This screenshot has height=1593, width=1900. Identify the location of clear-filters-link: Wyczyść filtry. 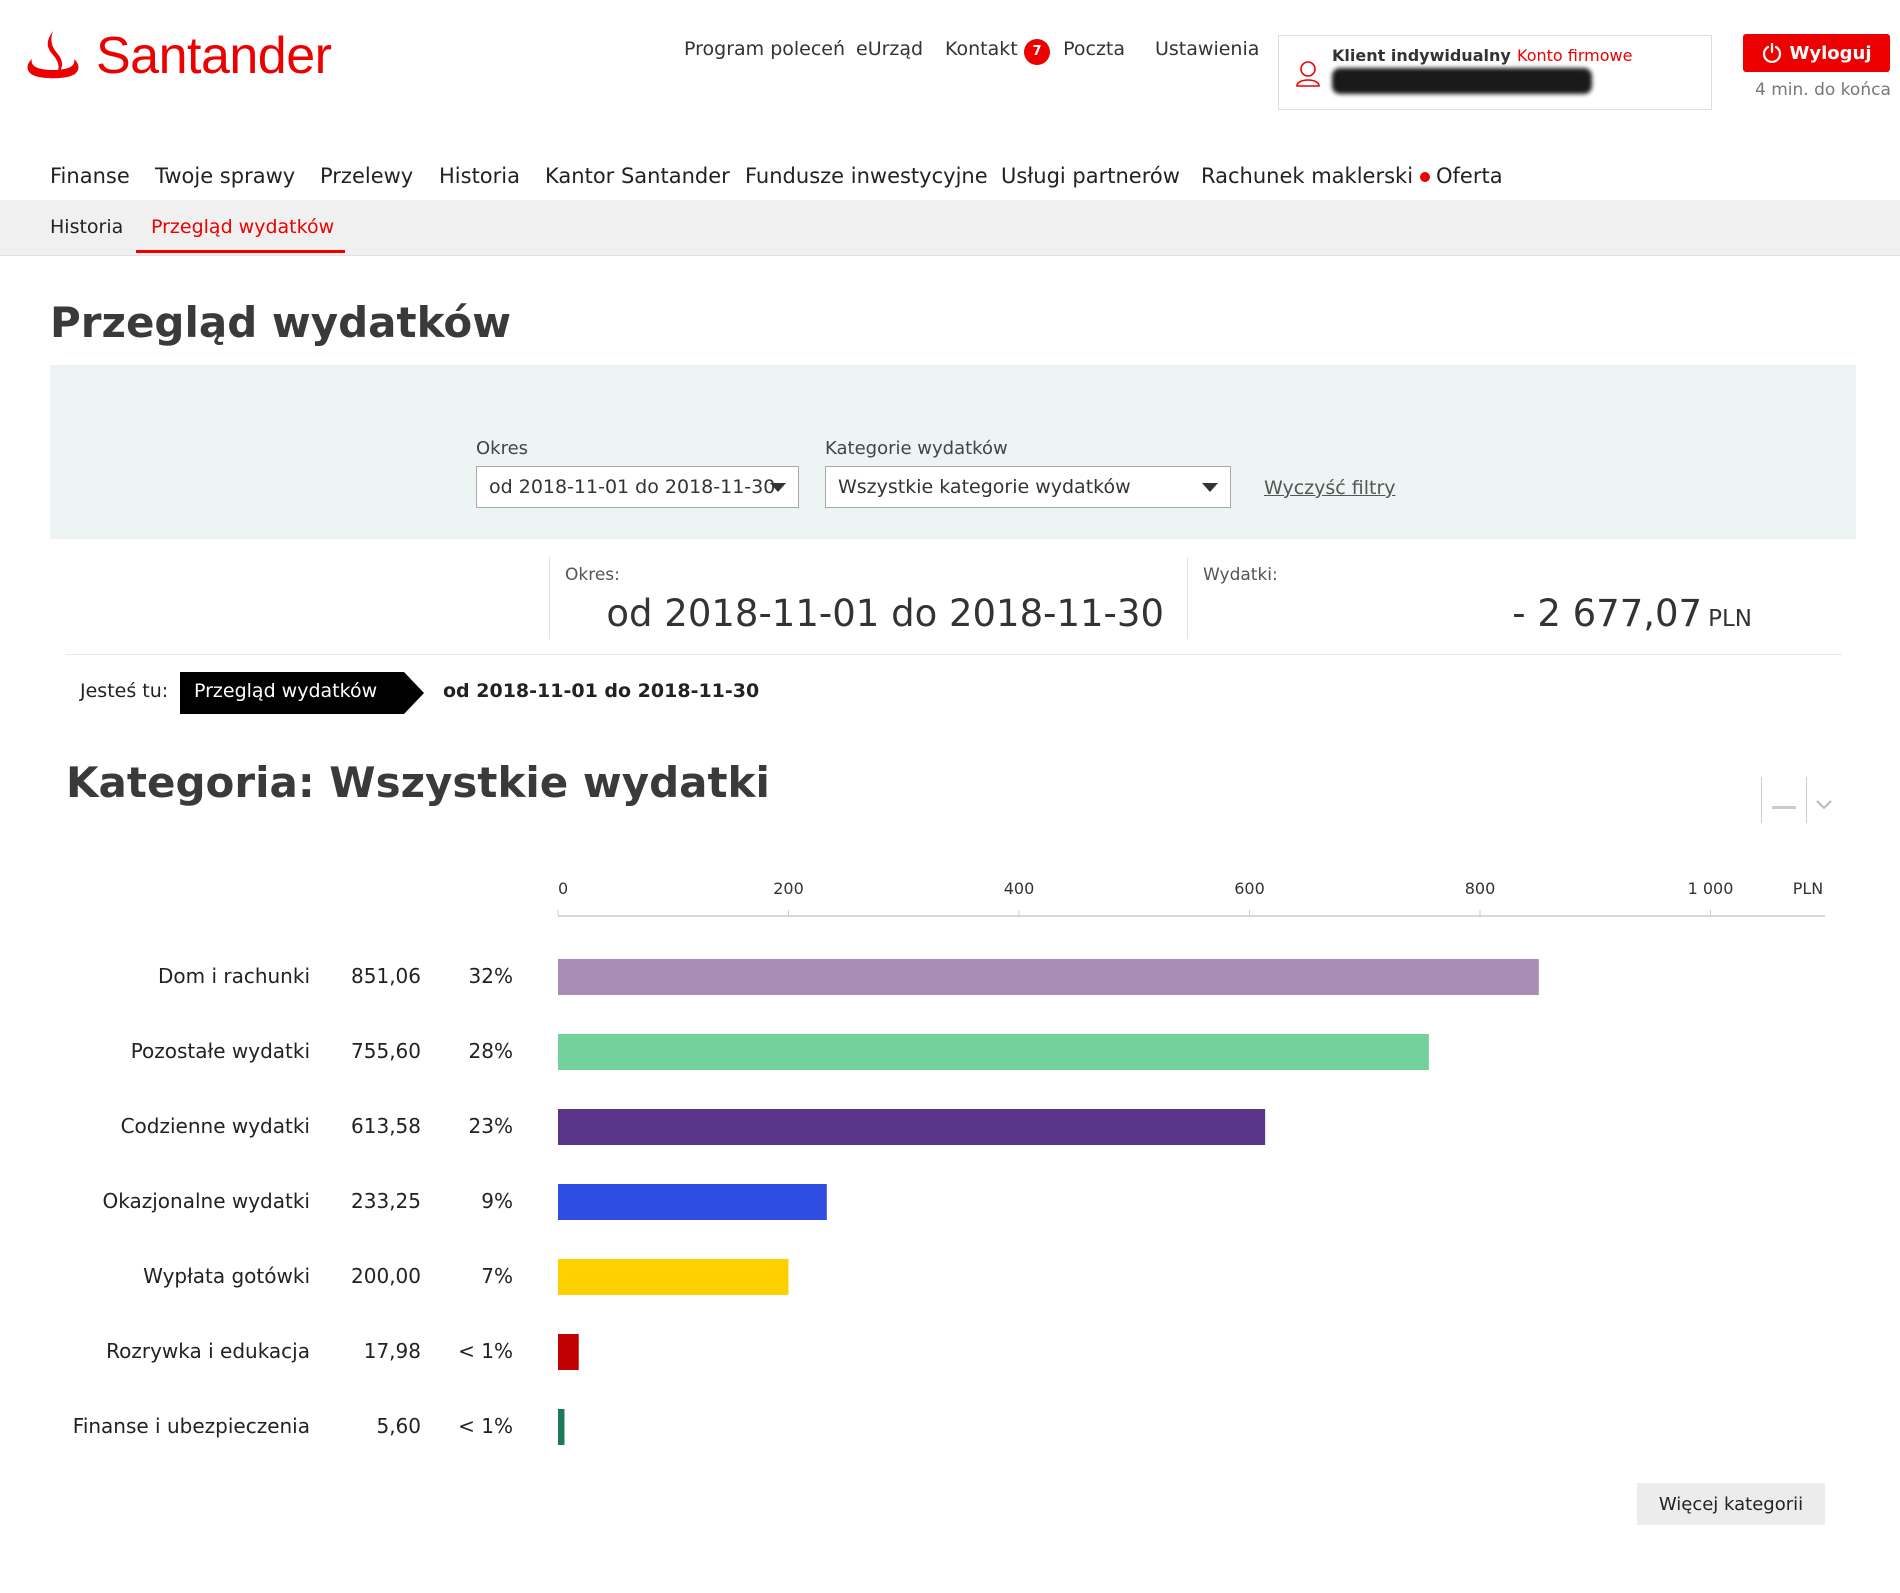
(1330, 488).